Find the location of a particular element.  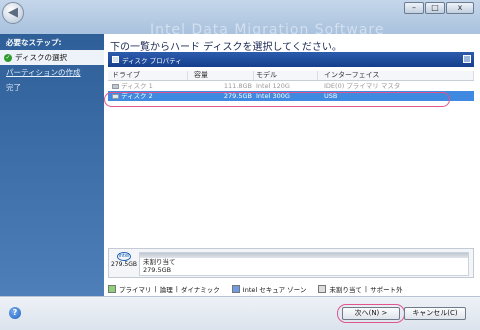

instruction-text: 下の一覧からハード ディスクを選択してください。 is located at coordinates (226, 47).